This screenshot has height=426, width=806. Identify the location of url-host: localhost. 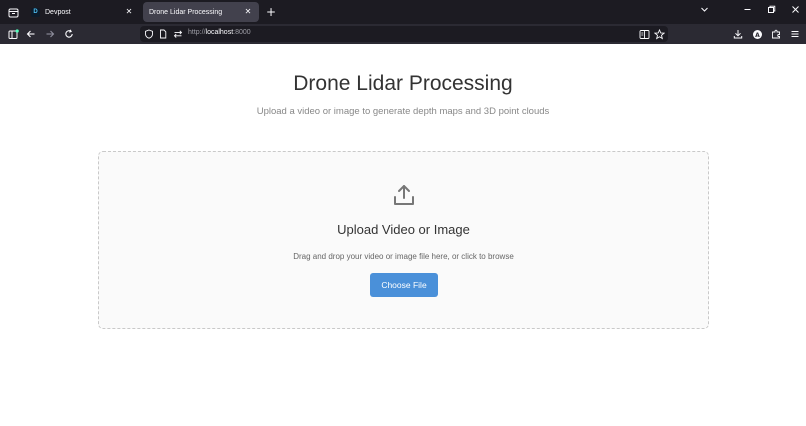
(219, 32).